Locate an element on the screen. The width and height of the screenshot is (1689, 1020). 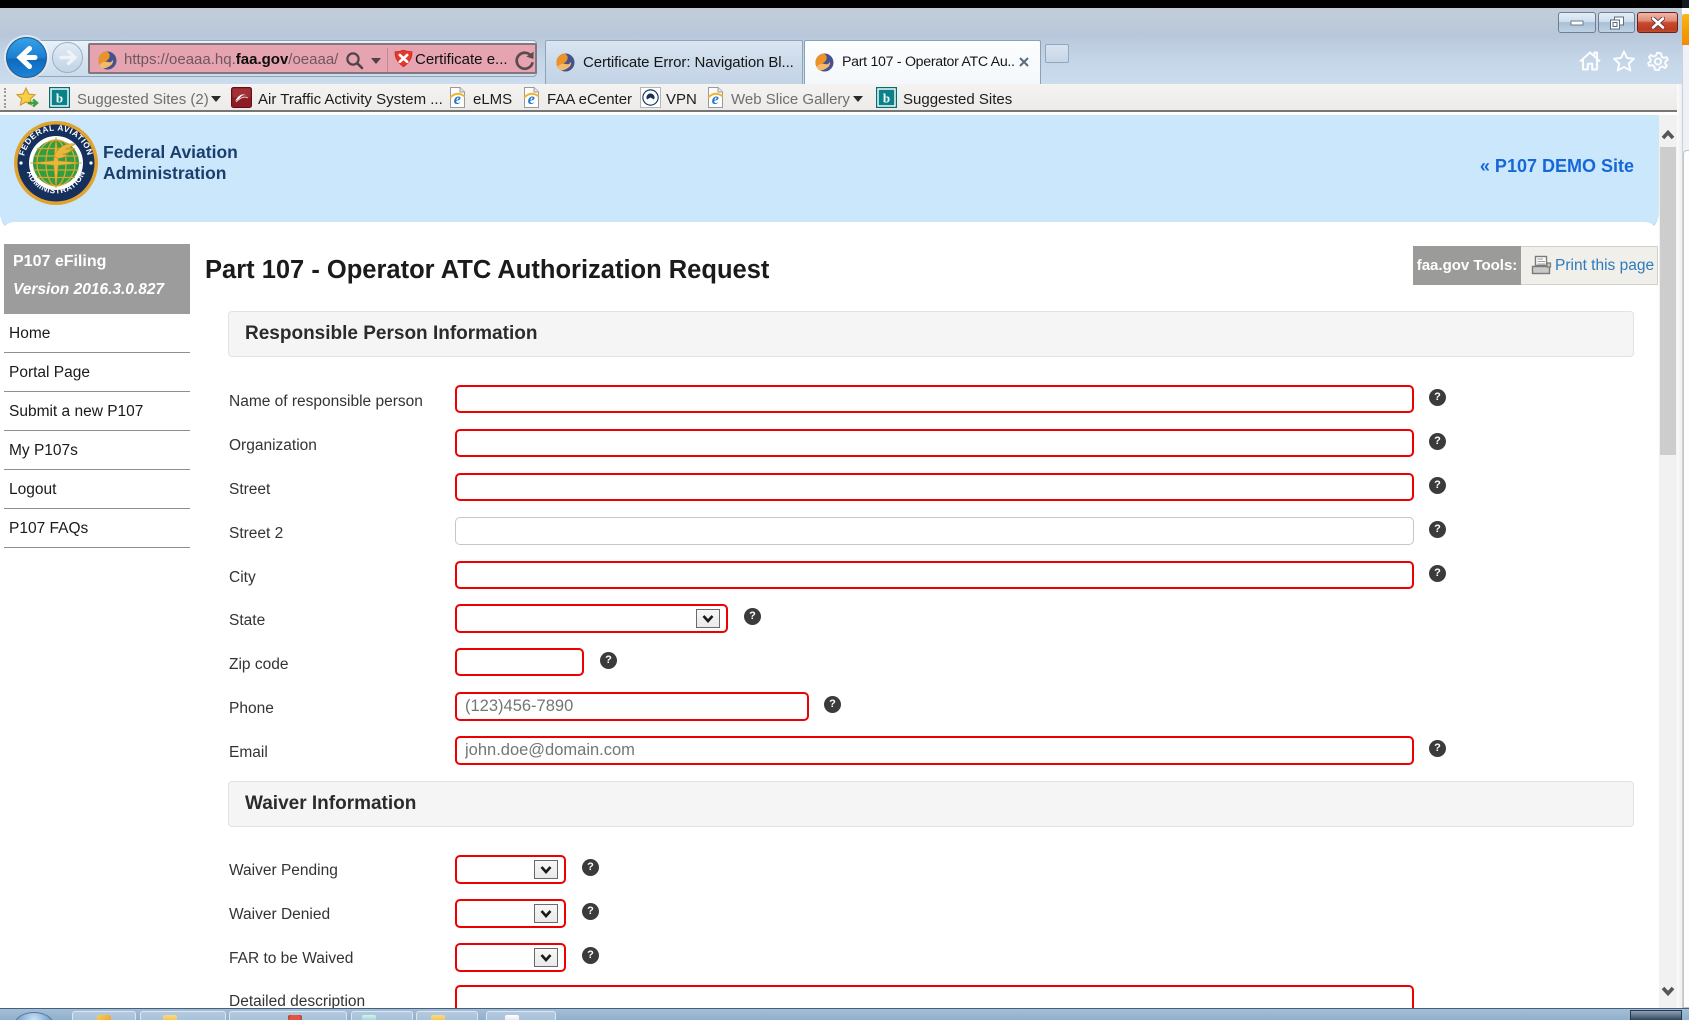
search-dropdown-caret is located at coordinates (376, 61).